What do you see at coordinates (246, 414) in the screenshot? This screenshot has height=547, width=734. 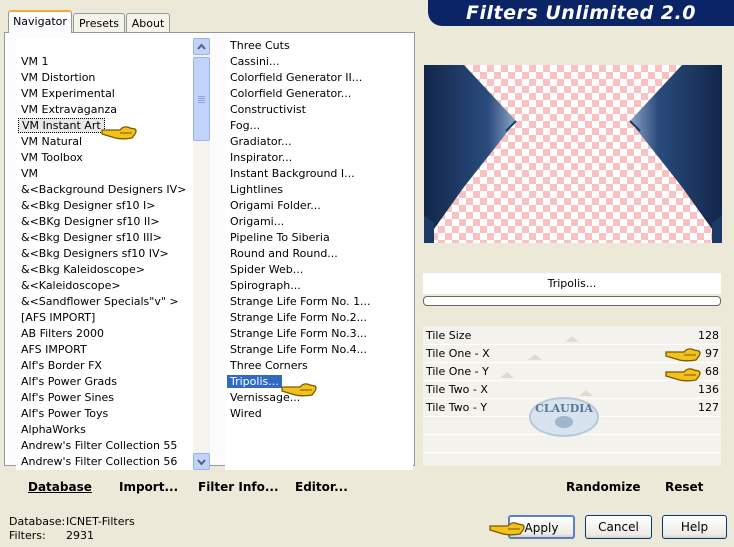 I see `filter-item: Wired` at bounding box center [246, 414].